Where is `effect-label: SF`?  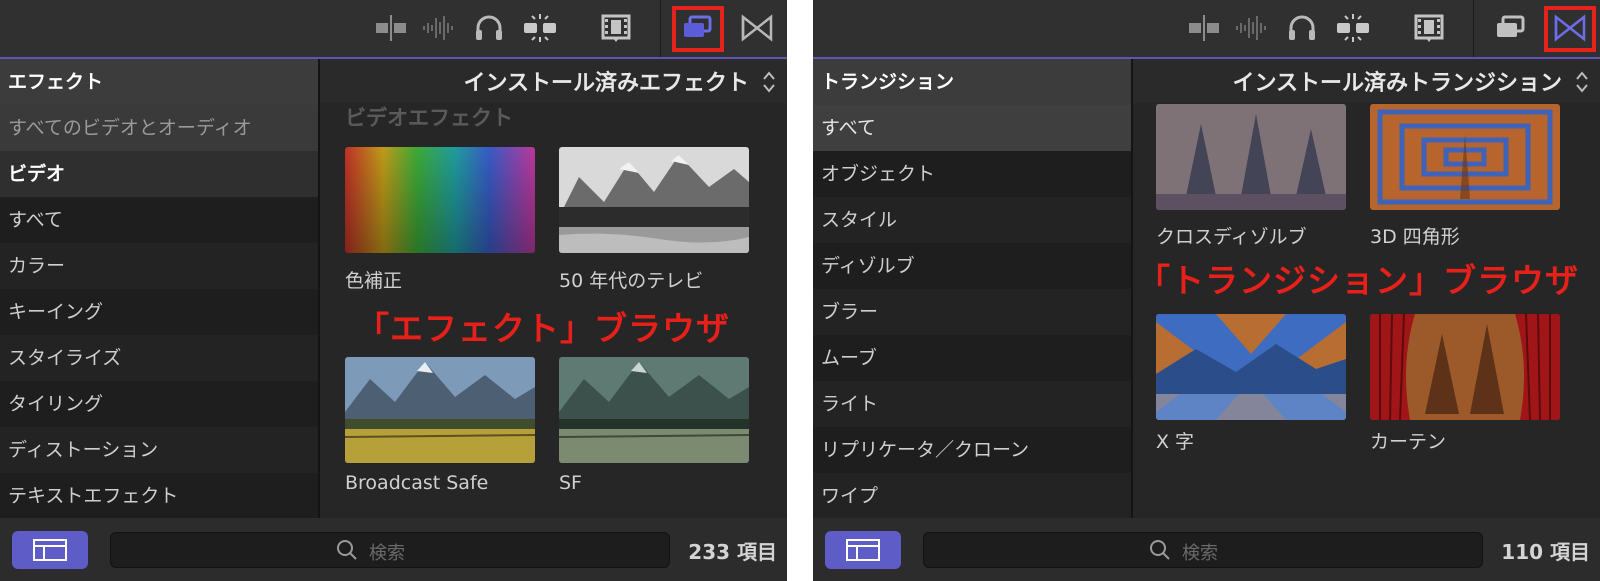
effect-label: SF is located at coordinates (570, 483).